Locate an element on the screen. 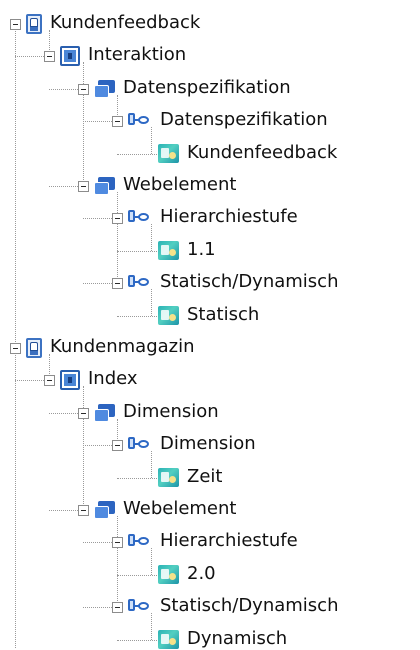  tree-node-index: Index is located at coordinates (113, 379).